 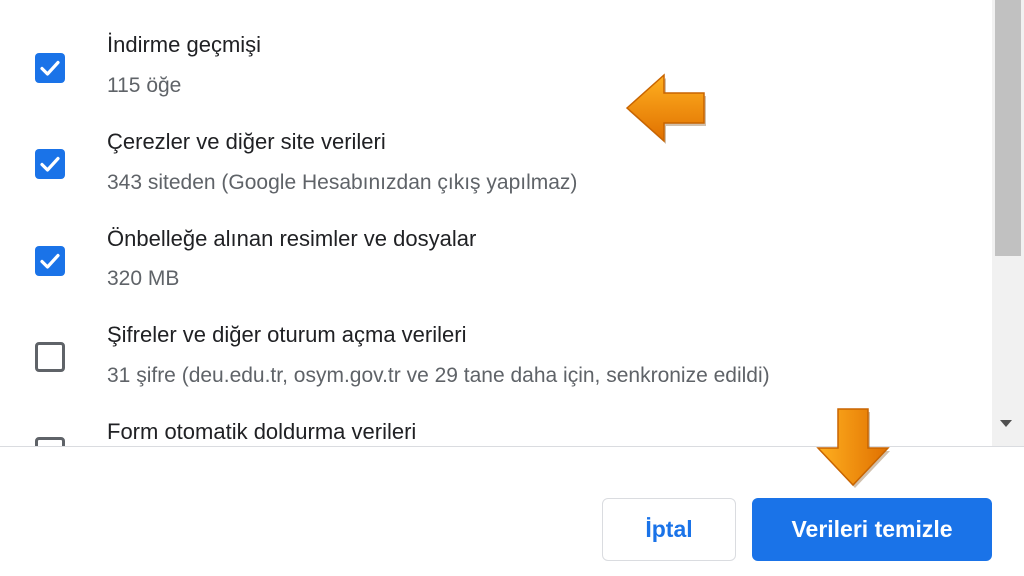 I want to click on cached-images-checkbox, so click(x=50, y=261).